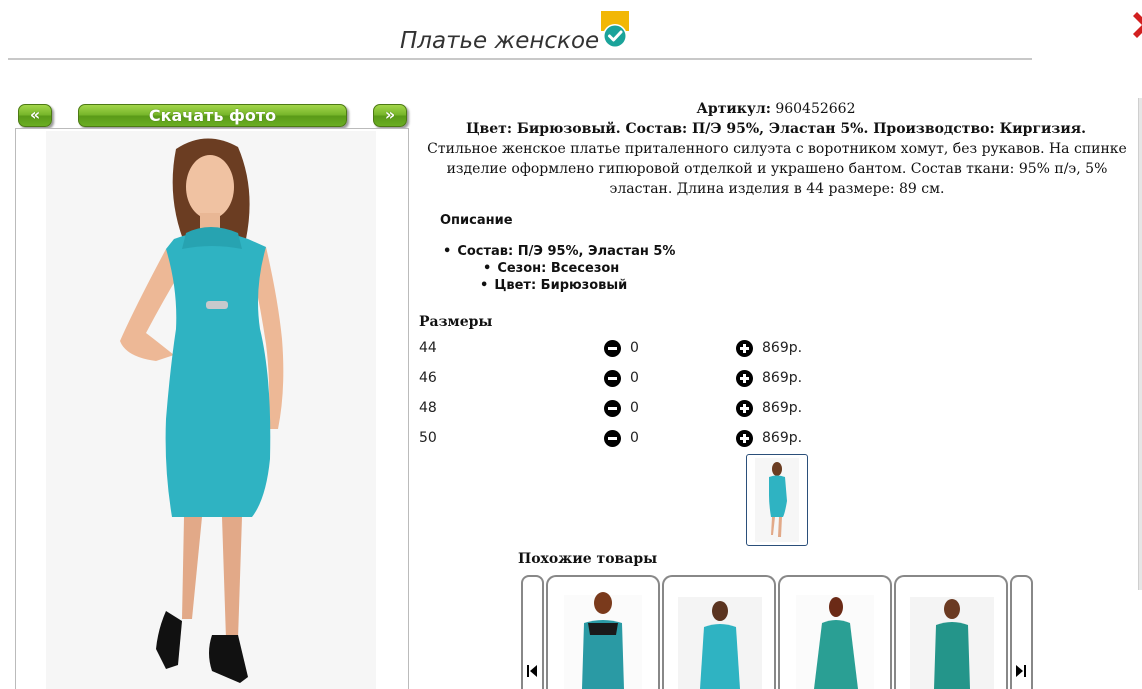 This screenshot has height=689, width=1142. I want to click on sizes-heading: Размеры, so click(456, 322).